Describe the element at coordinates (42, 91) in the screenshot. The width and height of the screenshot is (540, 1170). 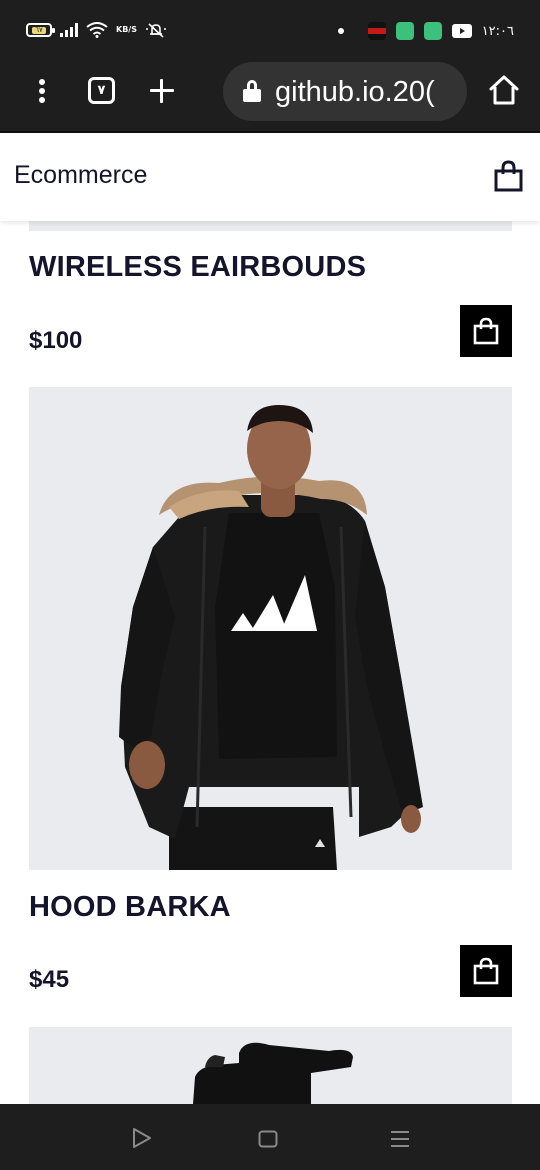
I see `browser-menu-icon` at that location.